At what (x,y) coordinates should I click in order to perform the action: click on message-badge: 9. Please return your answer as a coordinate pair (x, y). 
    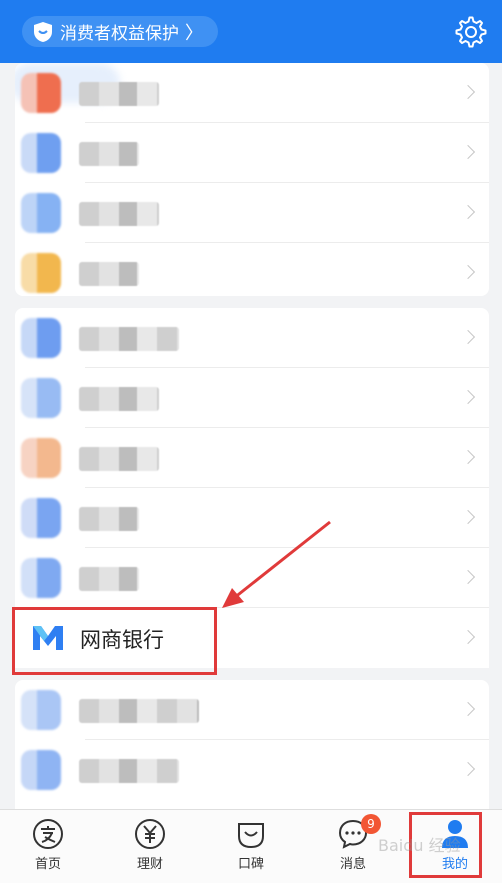
    Looking at the image, I should click on (371, 824).